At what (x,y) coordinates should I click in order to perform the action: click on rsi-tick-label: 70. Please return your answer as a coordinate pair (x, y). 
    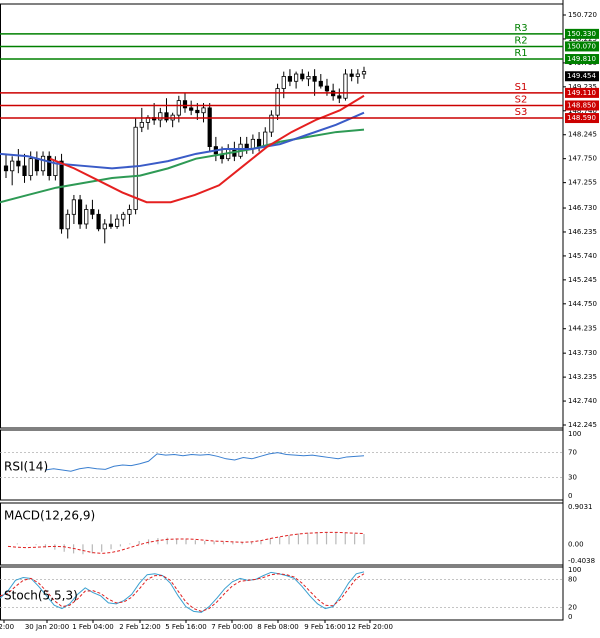
    Looking at the image, I should click on (572, 453).